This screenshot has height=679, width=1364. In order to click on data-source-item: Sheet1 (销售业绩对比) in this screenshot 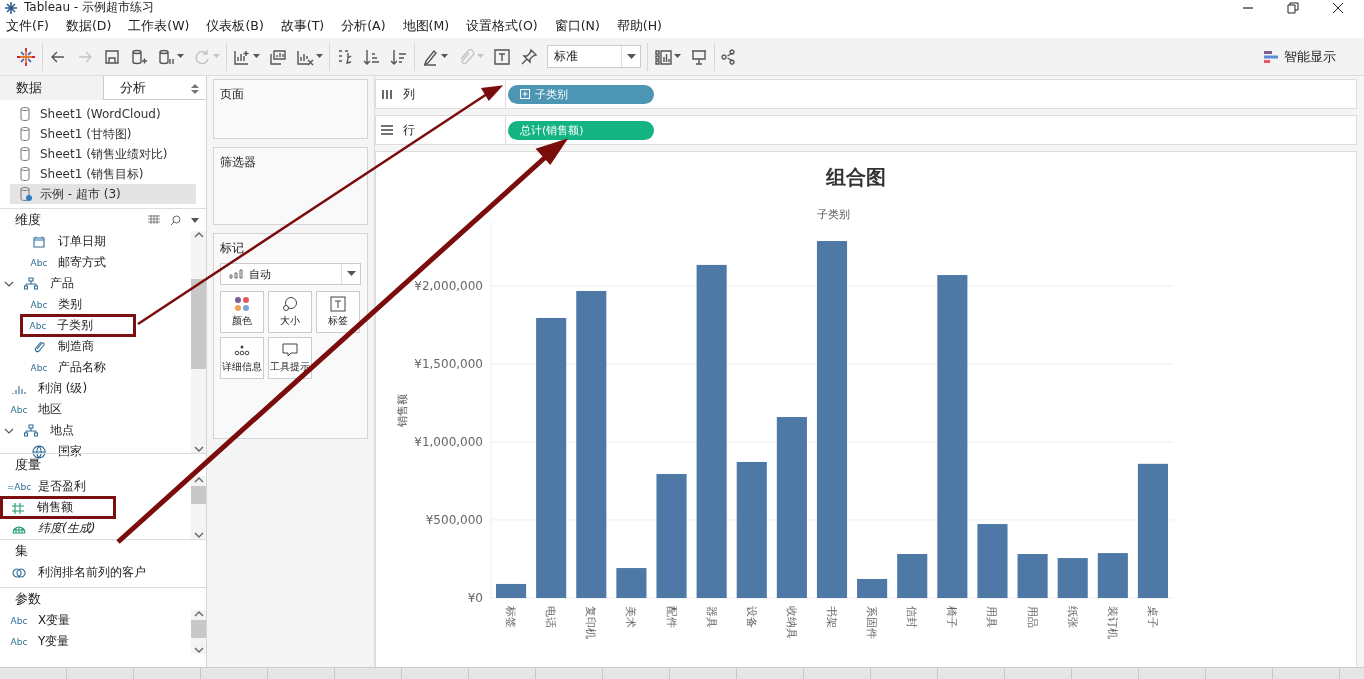, I will do `click(103, 154)`.